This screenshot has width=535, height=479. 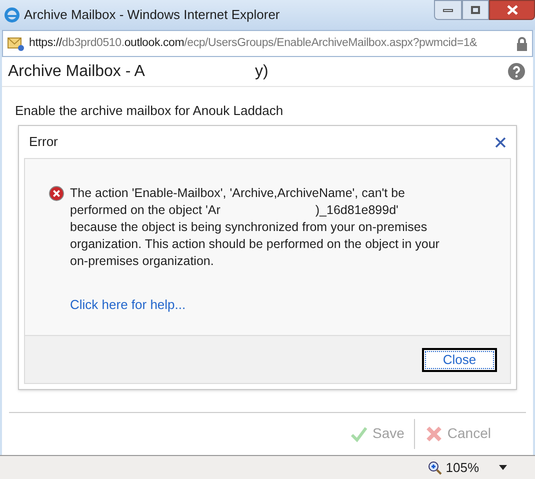 I want to click on browser-logo-icon, so click(x=12, y=15).